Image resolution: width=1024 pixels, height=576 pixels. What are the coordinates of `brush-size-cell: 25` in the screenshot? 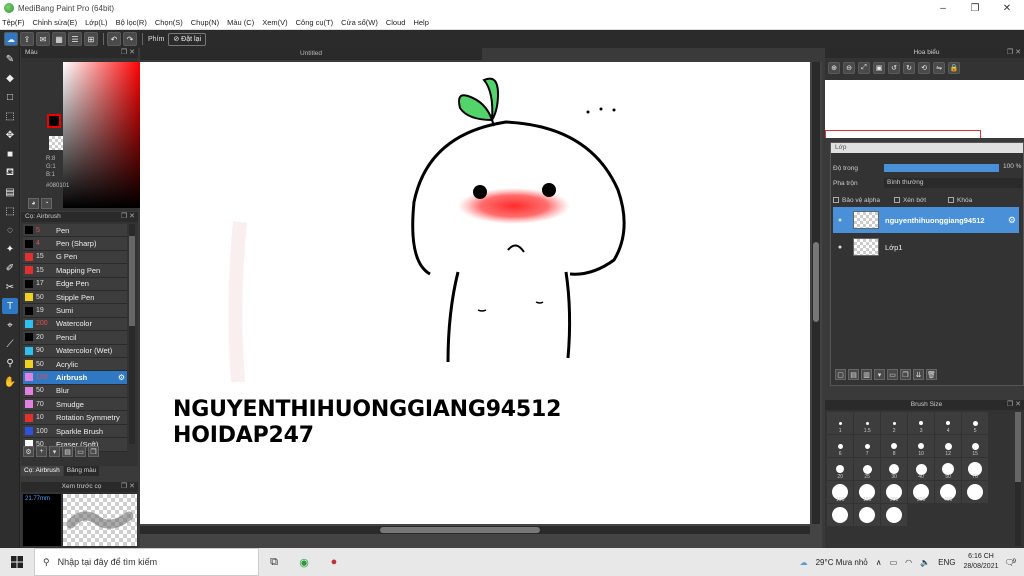 It's located at (867, 469).